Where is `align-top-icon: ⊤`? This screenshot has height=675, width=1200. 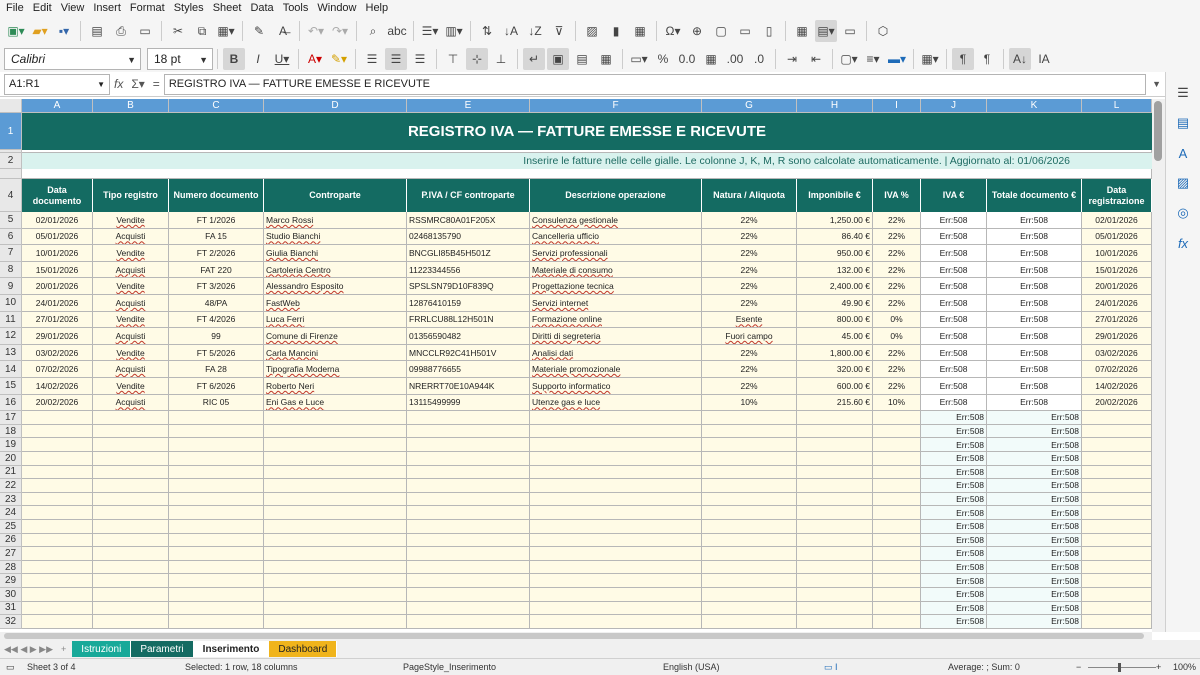 align-top-icon: ⊤ is located at coordinates (453, 59).